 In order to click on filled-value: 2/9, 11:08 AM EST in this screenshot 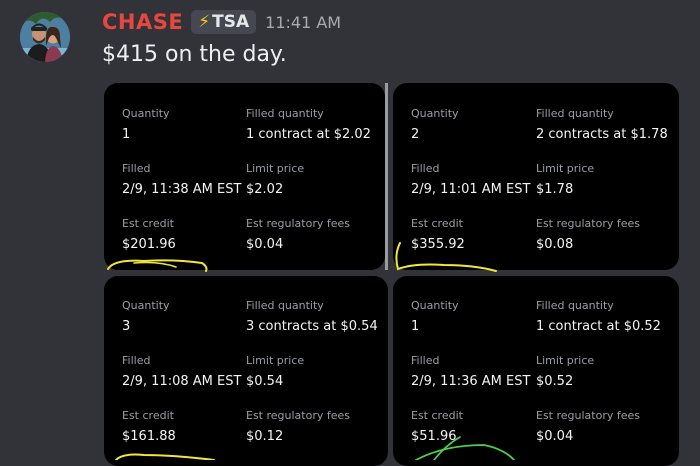, I will do `click(182, 381)`.